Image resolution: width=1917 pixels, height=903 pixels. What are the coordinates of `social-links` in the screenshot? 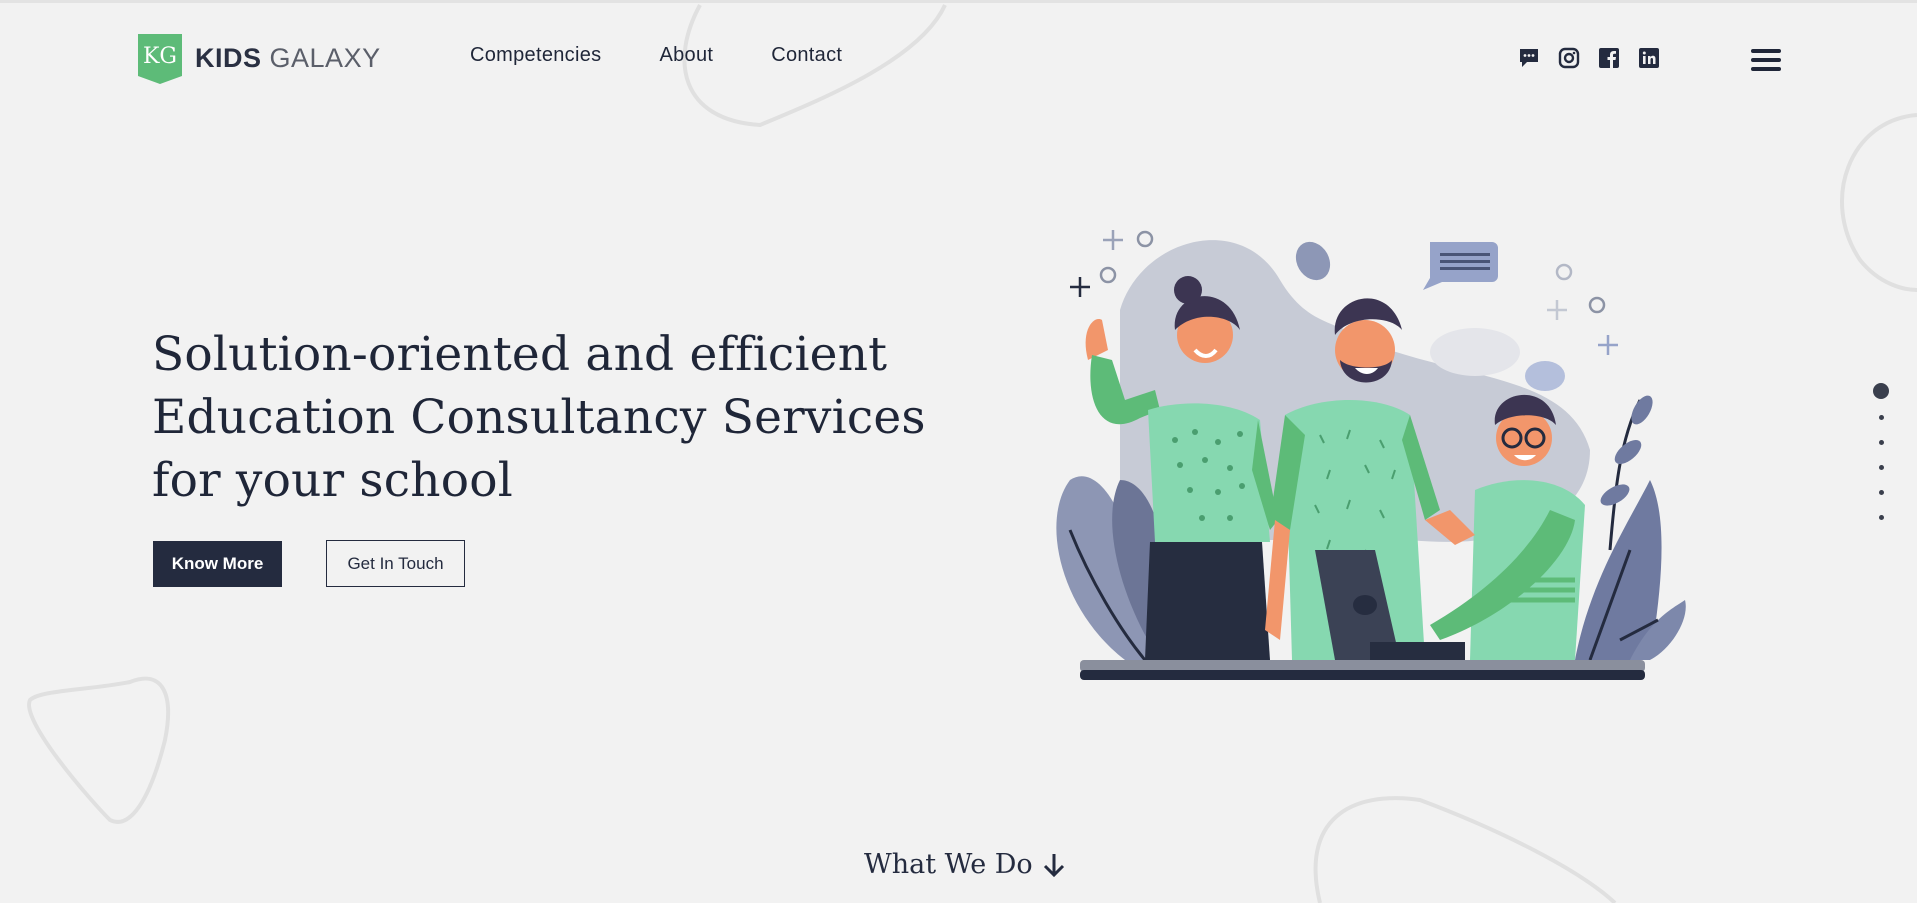 It's located at (1589, 58).